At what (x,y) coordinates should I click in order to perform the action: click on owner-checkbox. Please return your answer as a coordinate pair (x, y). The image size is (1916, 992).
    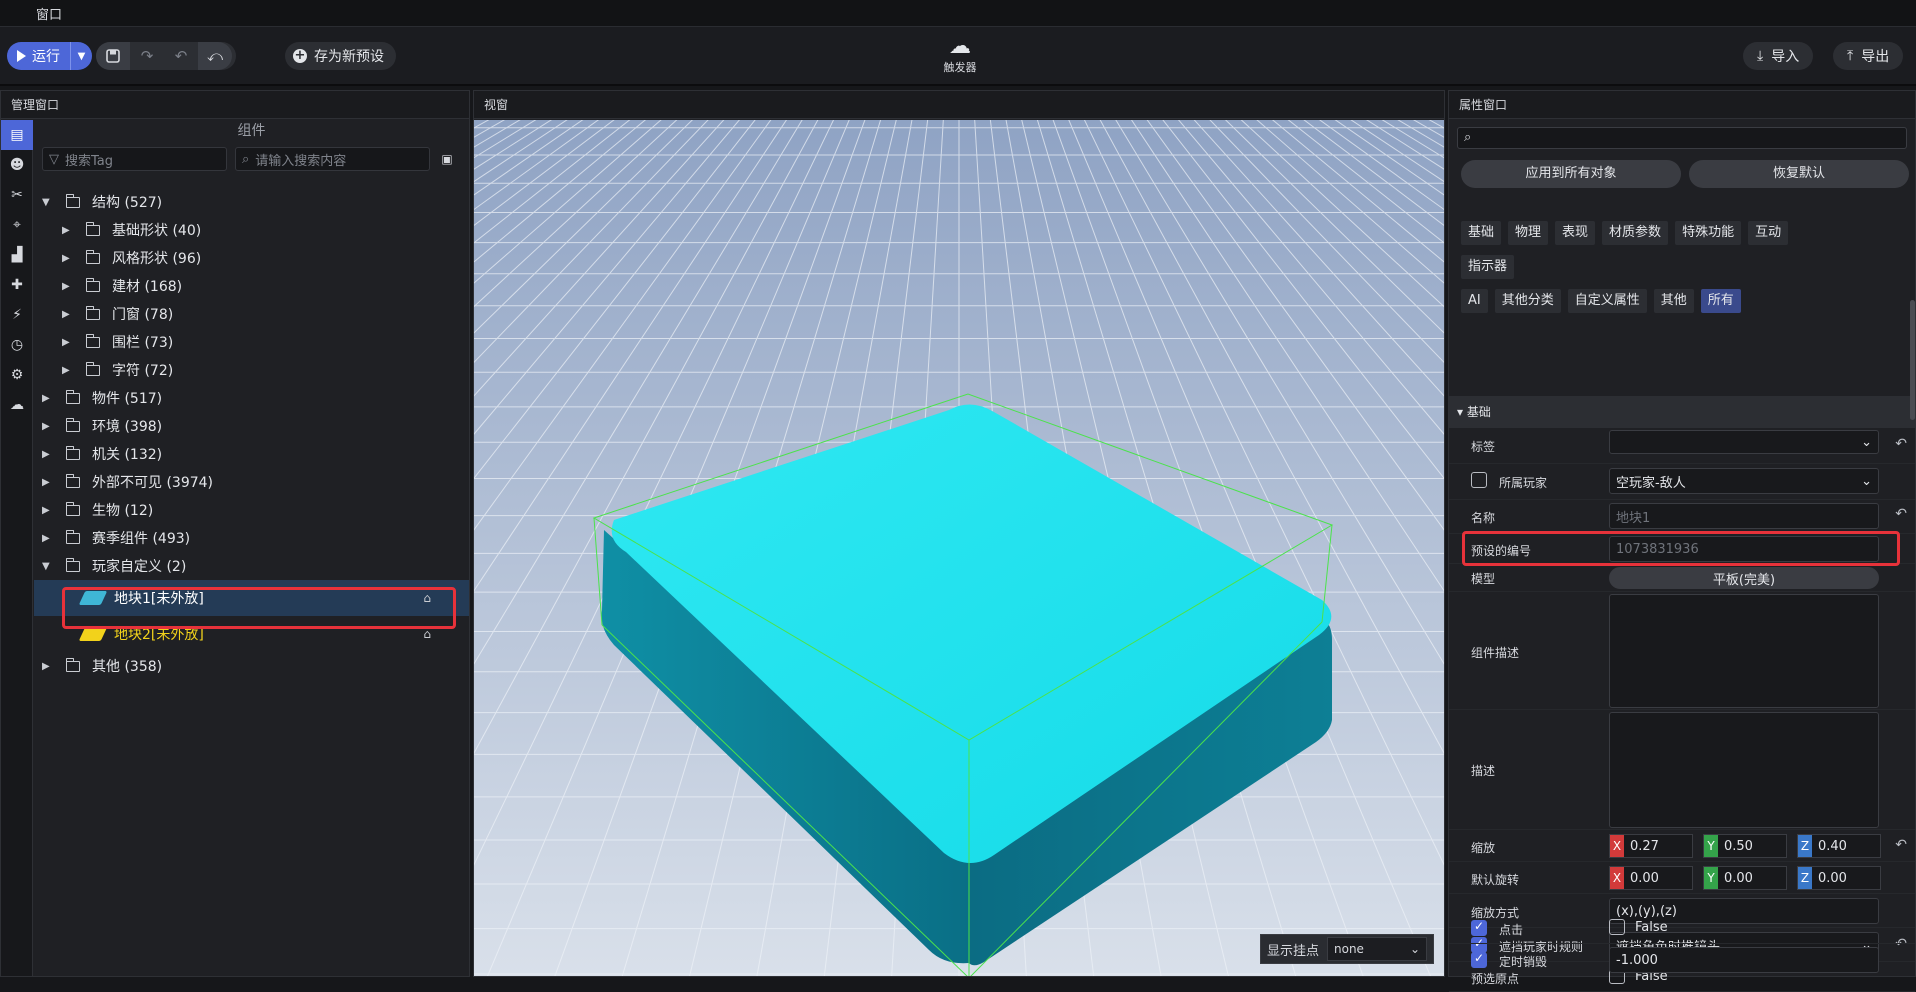
    Looking at the image, I should click on (1479, 480).